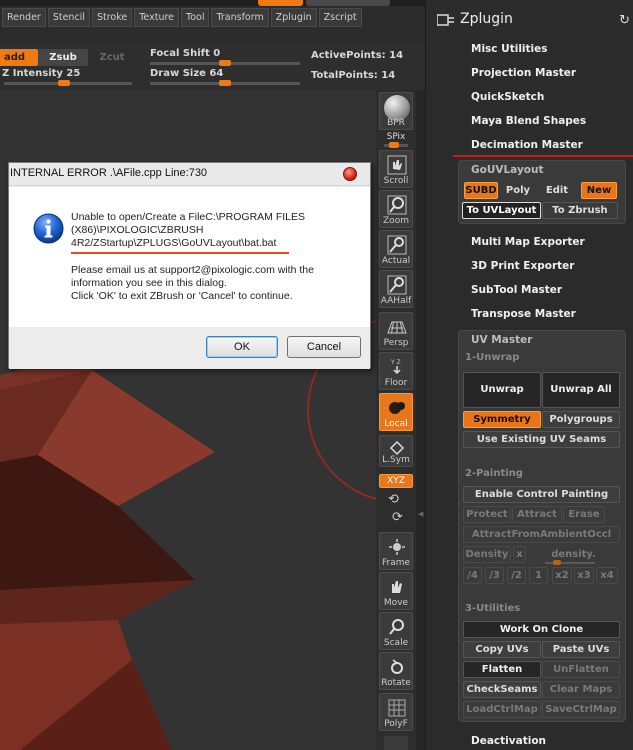 The image size is (633, 750). Describe the element at coordinates (340, 17) in the screenshot. I see `menu-zscript: Zscript` at that location.